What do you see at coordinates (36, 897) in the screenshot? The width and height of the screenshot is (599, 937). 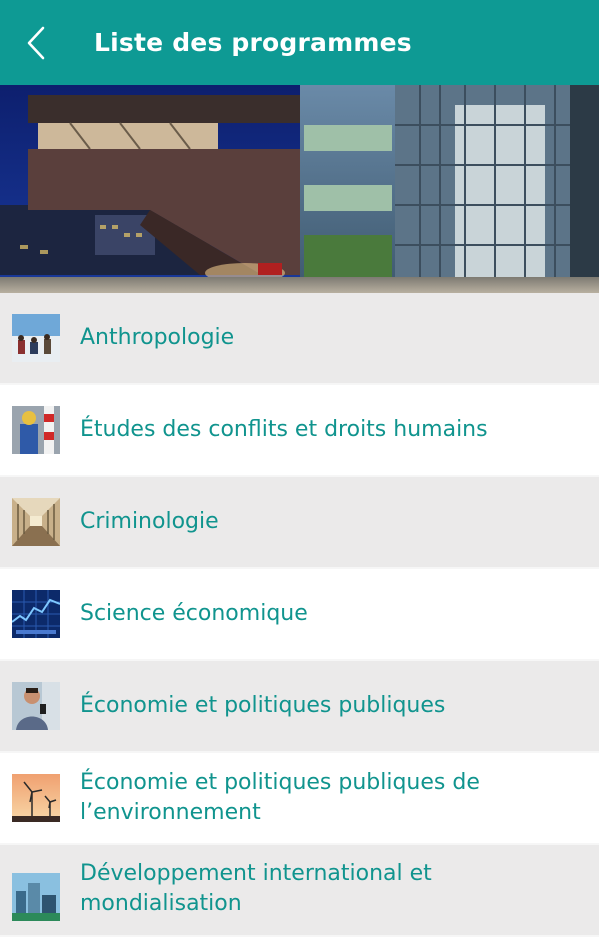 I see `city-photo` at bounding box center [36, 897].